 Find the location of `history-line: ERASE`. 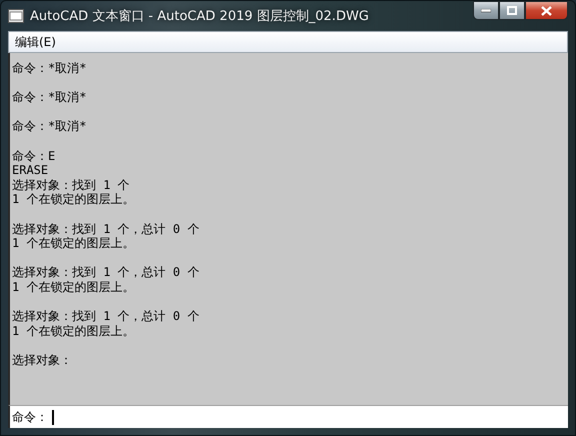

history-line: ERASE is located at coordinates (31, 170).